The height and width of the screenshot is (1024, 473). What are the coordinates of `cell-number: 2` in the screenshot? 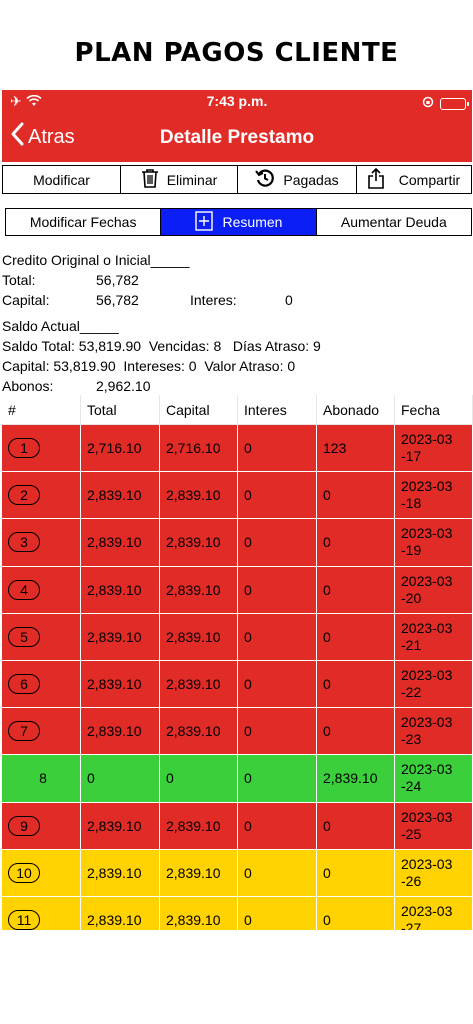 It's located at (41, 496).